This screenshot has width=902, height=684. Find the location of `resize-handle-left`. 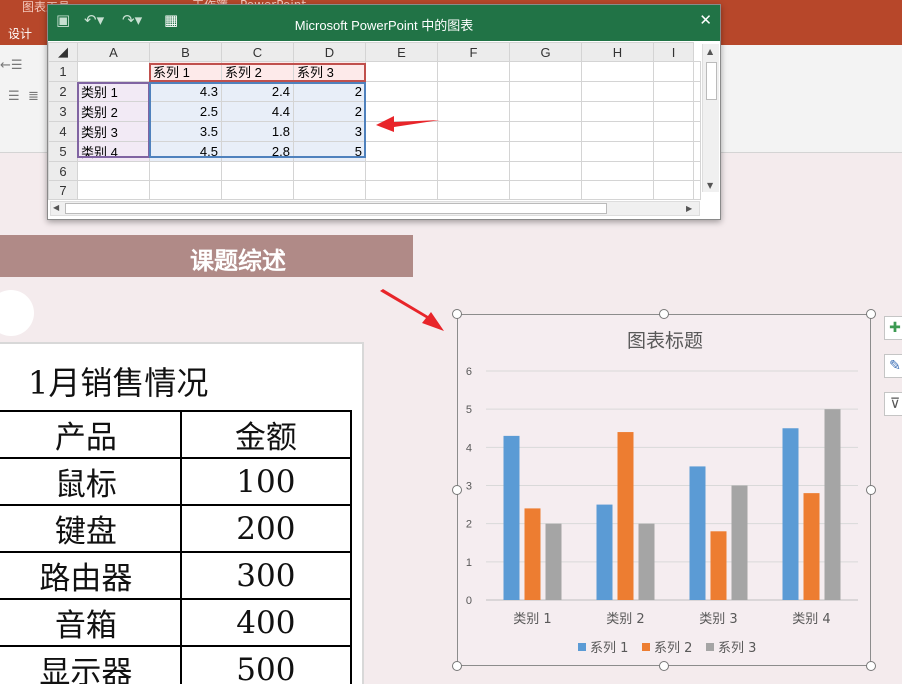

resize-handle-left is located at coordinates (457, 490).